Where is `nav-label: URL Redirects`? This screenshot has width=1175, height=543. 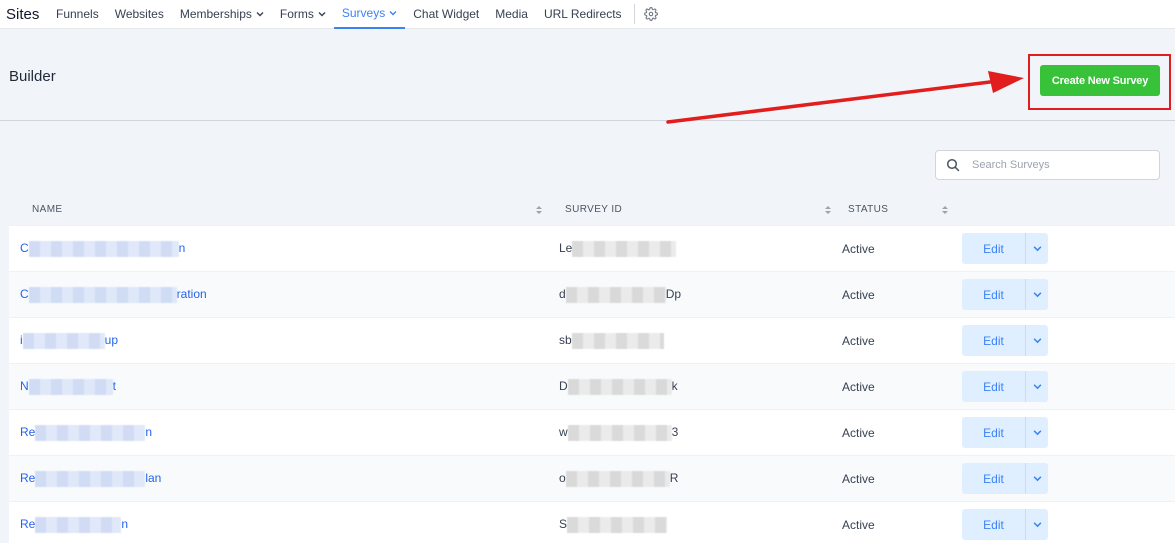
nav-label: URL Redirects is located at coordinates (582, 14).